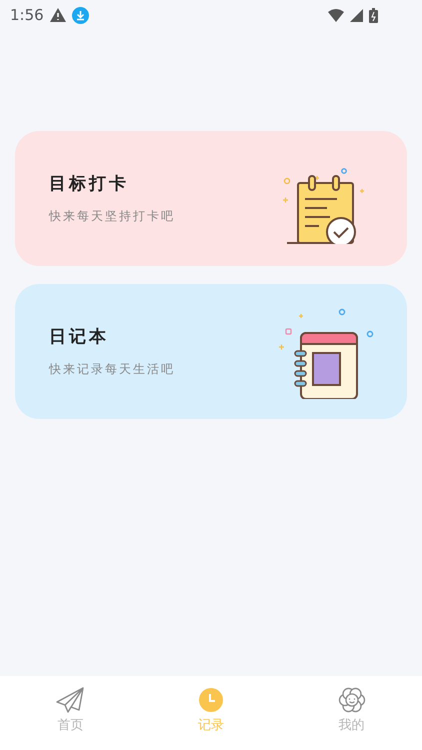  Describe the element at coordinates (80, 15) in the screenshot. I see `download-icon` at that location.